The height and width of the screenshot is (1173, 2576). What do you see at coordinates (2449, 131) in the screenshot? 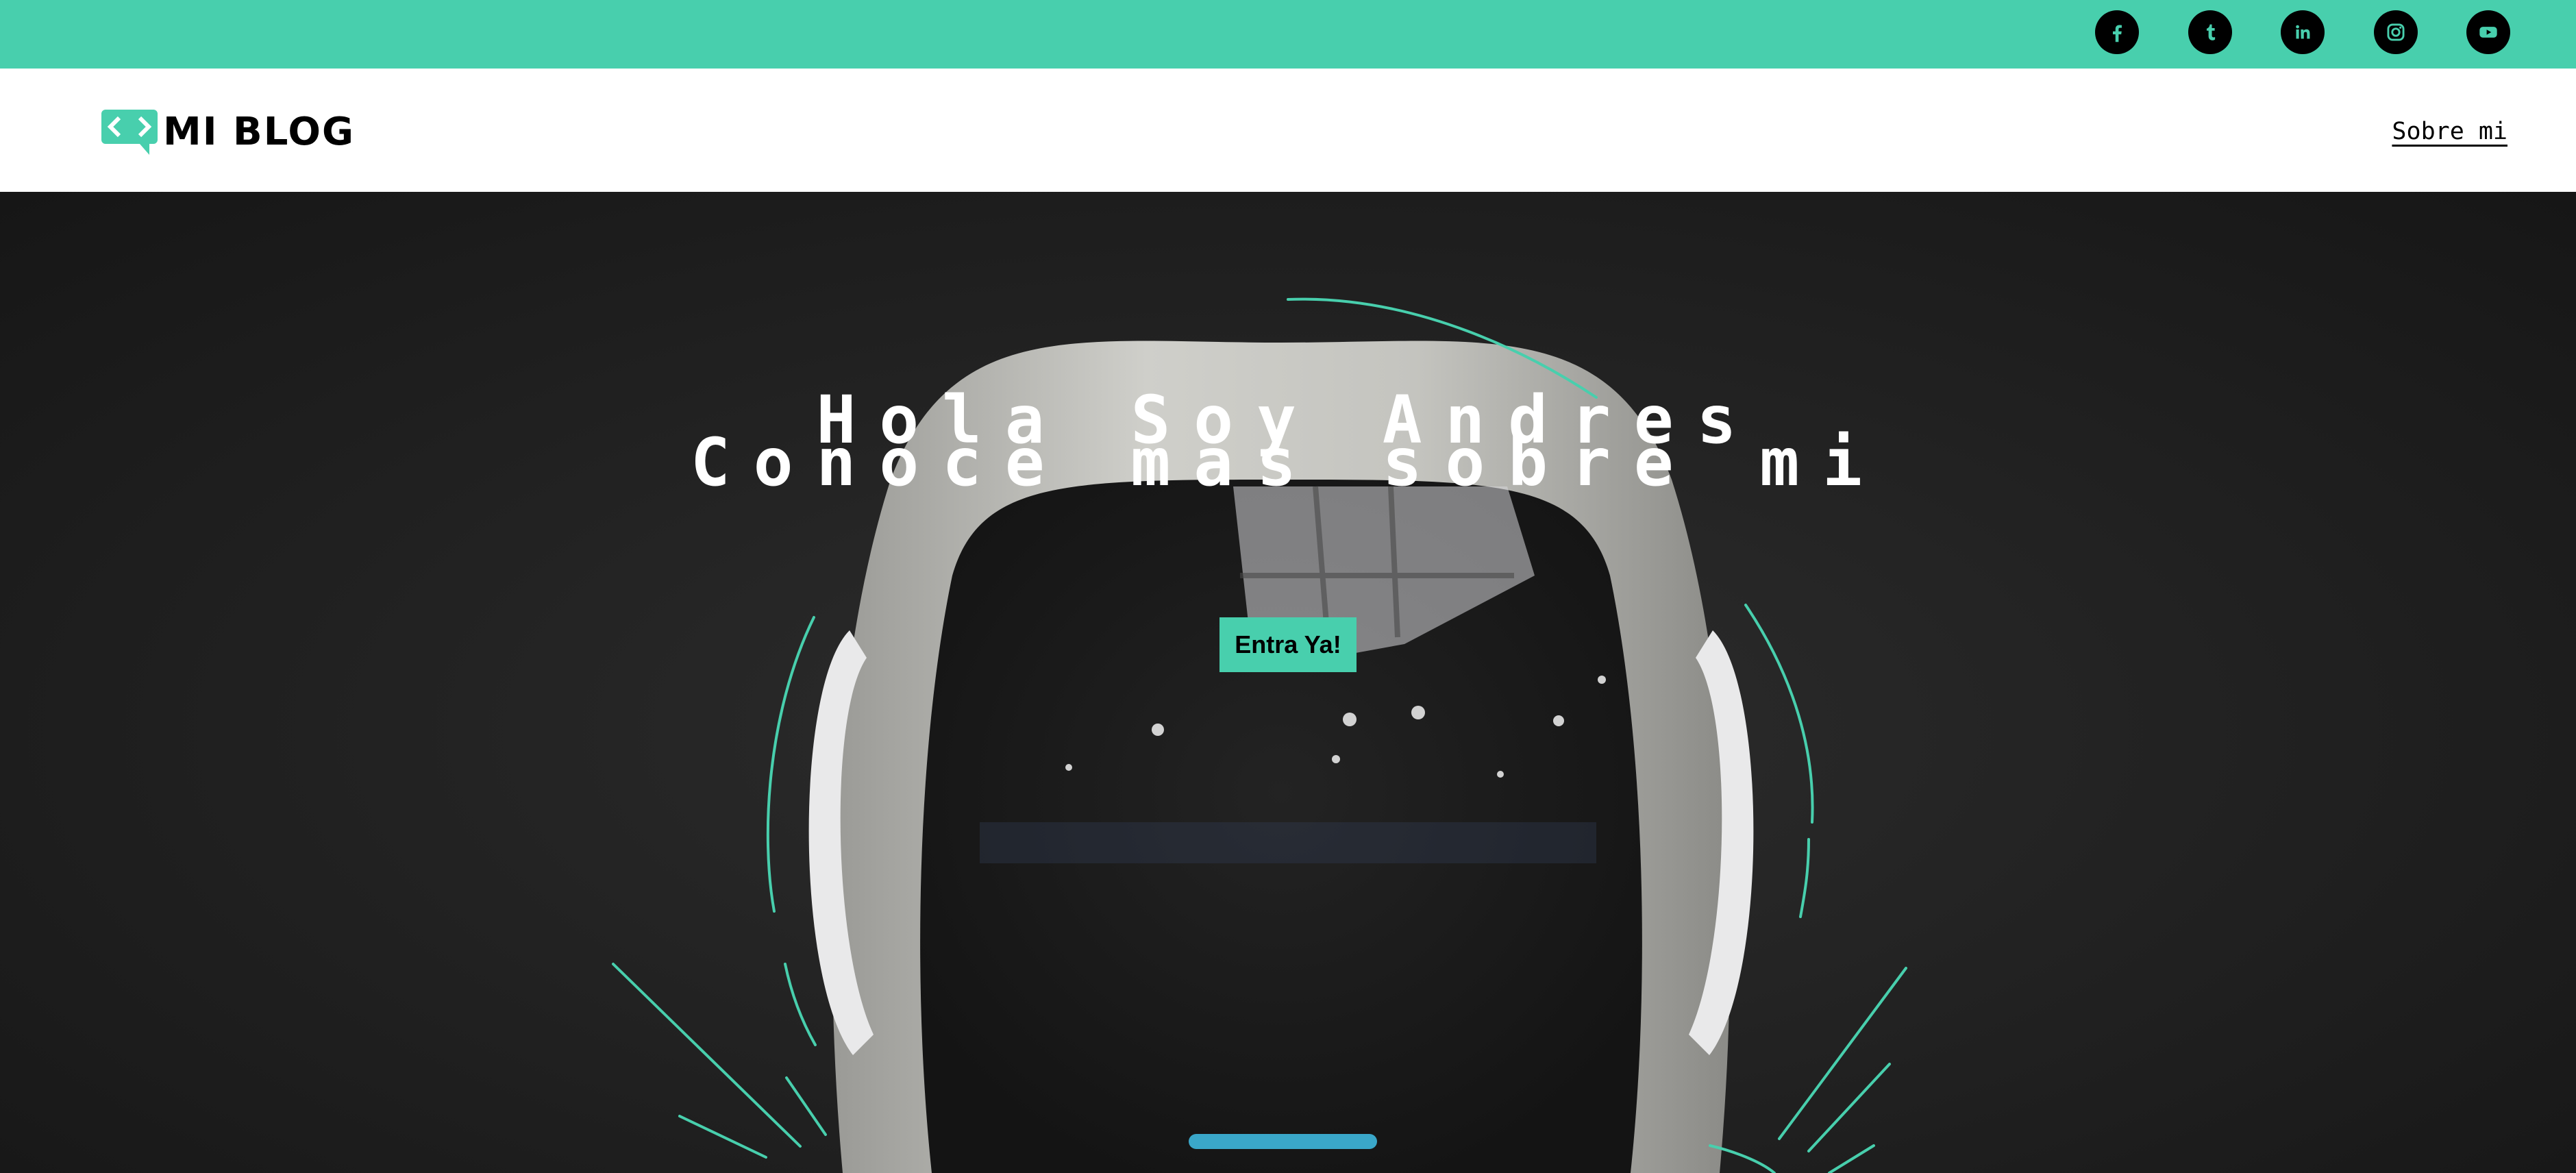
I see `nav-link-sobre-mi: Sobre mi` at bounding box center [2449, 131].